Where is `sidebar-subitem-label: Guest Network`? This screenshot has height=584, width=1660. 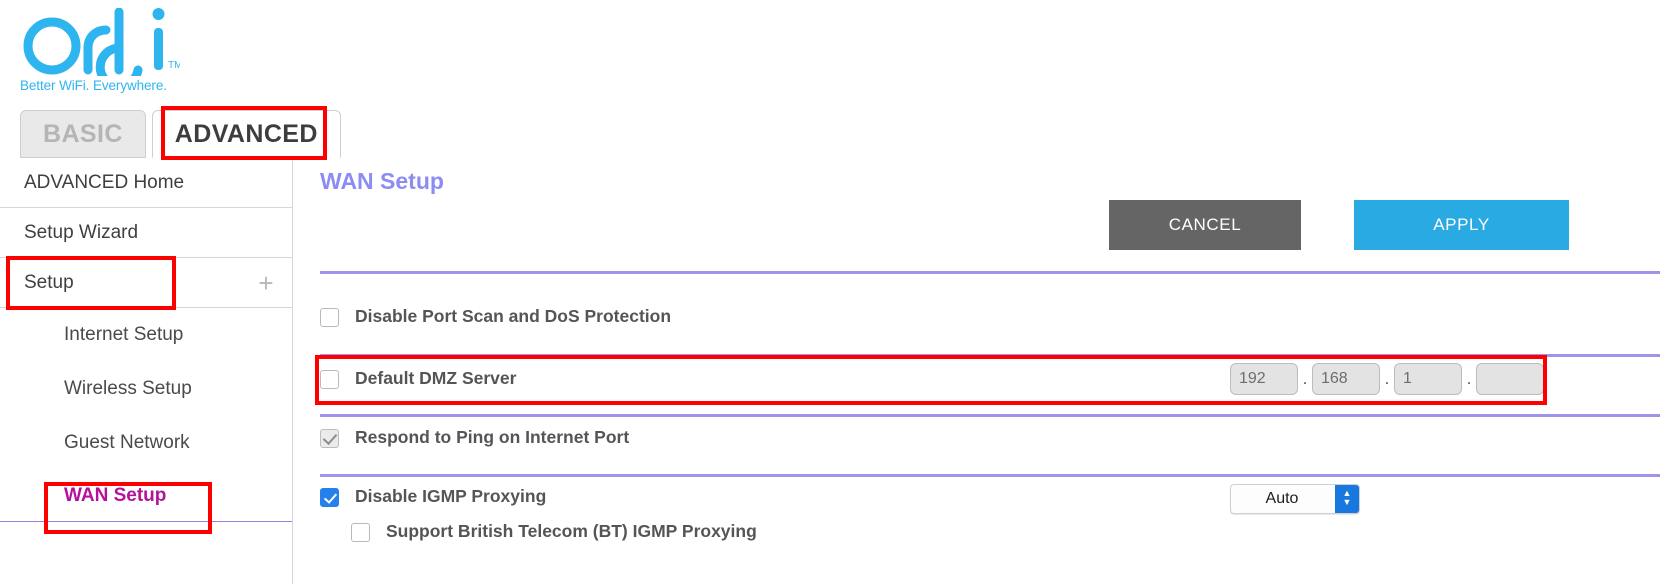
sidebar-subitem-label: Guest Network is located at coordinates (127, 442).